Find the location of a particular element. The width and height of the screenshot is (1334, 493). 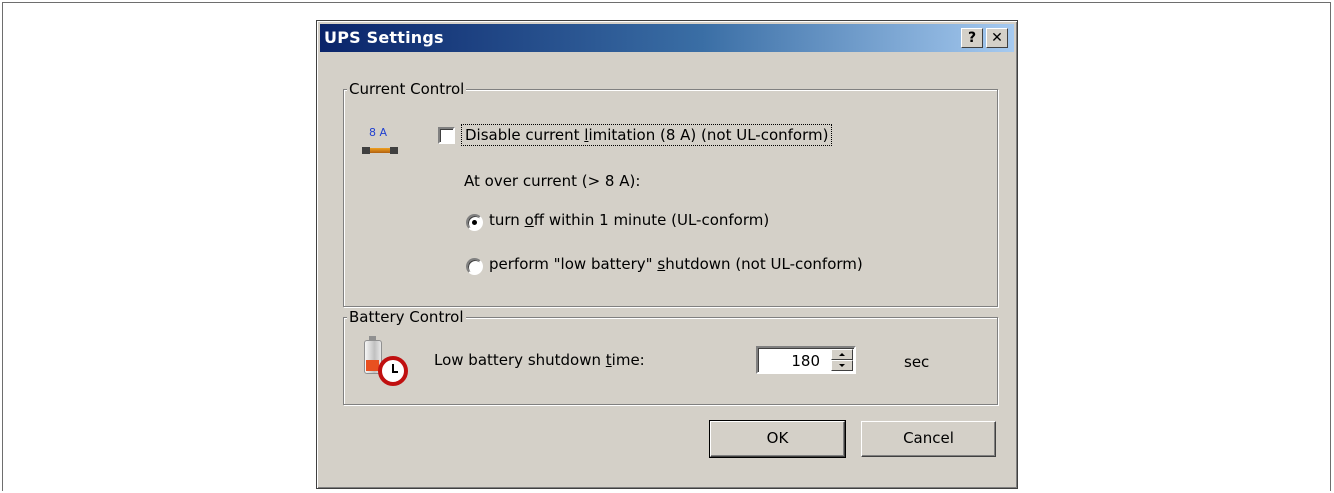

title-bar: UPS Settings ? ✕ is located at coordinates (667, 38).